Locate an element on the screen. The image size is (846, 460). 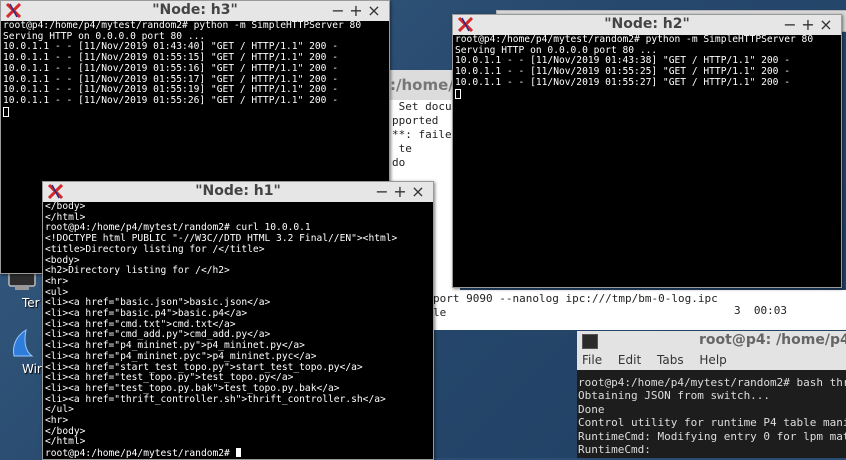
background-text-line: te is located at coordinates (402, 148).